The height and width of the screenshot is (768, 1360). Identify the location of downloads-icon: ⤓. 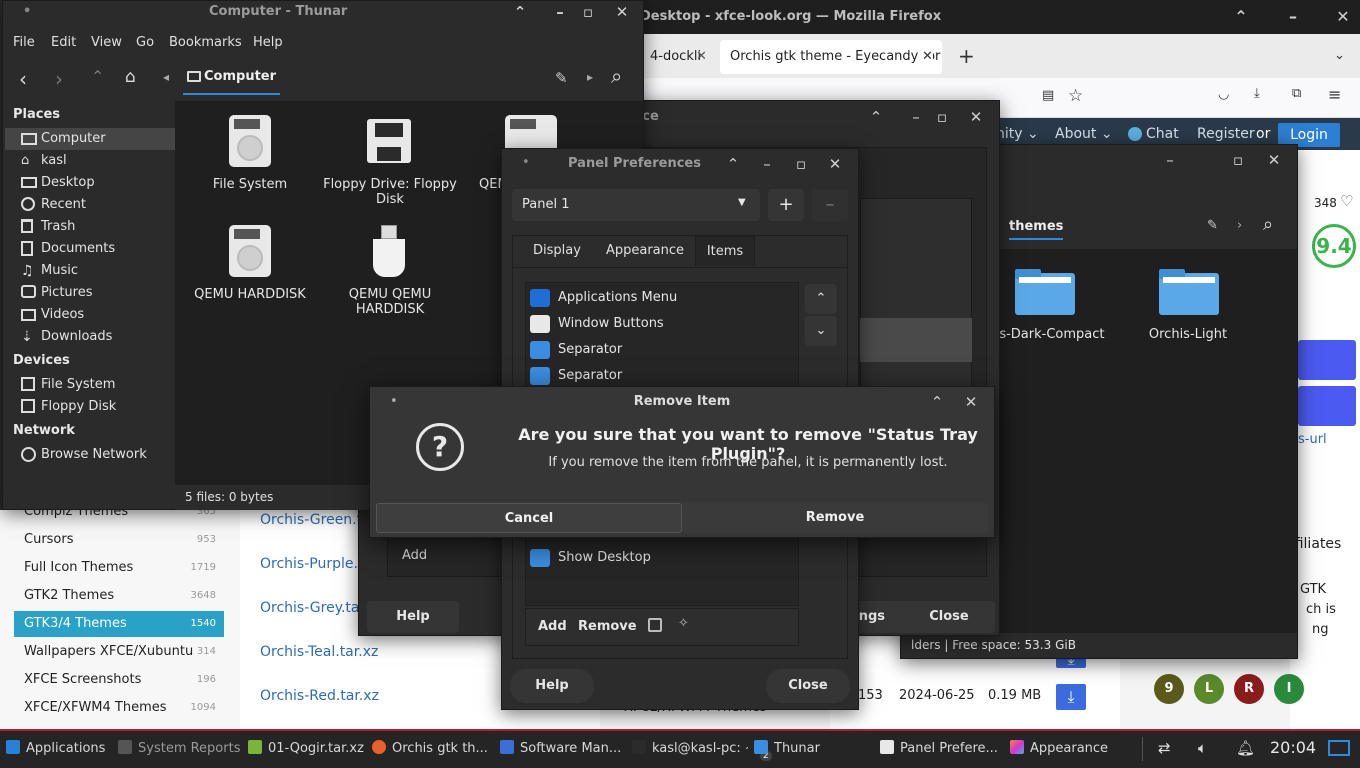
(1257, 93).